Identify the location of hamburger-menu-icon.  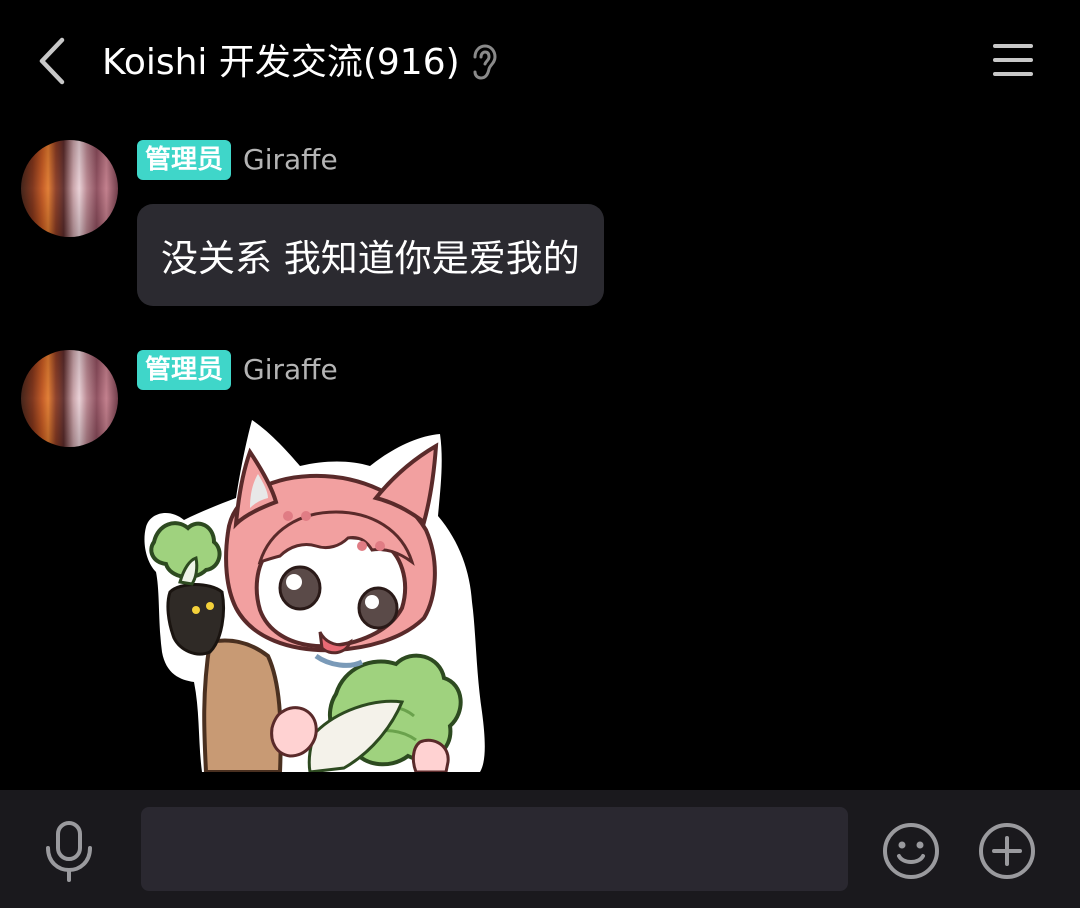
(1013, 60).